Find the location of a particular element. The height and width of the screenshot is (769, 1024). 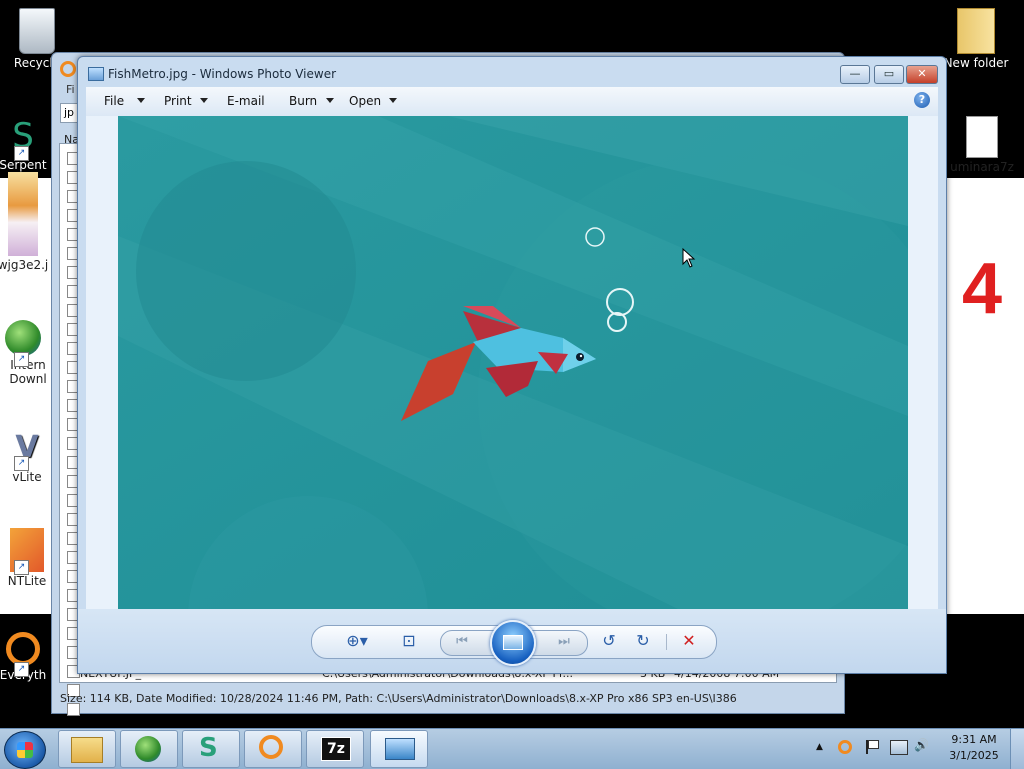

desktop-icon-label: uminara7z is located at coordinates (982, 167).